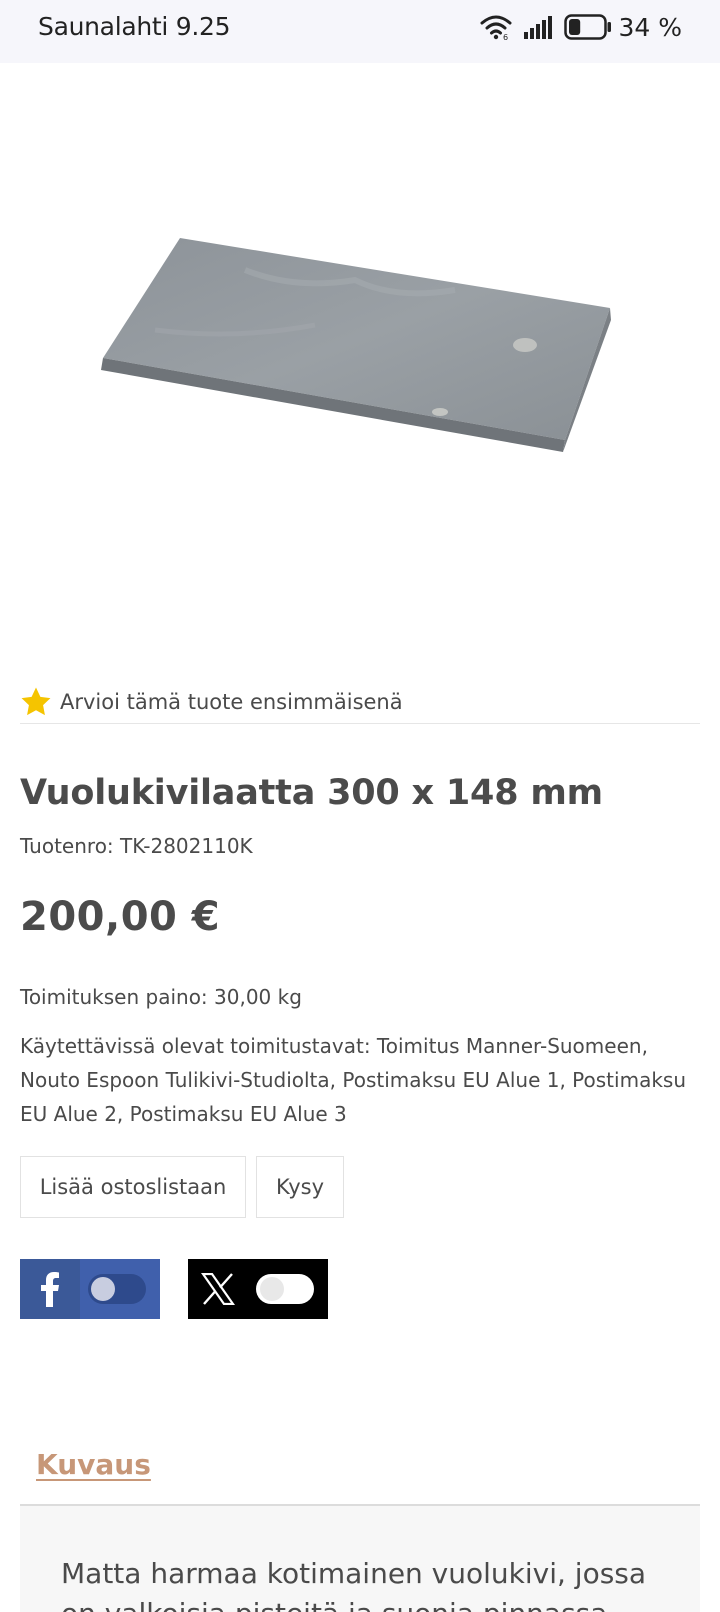 The height and width of the screenshot is (1612, 720). What do you see at coordinates (538, 27) in the screenshot?
I see `signal-icon` at bounding box center [538, 27].